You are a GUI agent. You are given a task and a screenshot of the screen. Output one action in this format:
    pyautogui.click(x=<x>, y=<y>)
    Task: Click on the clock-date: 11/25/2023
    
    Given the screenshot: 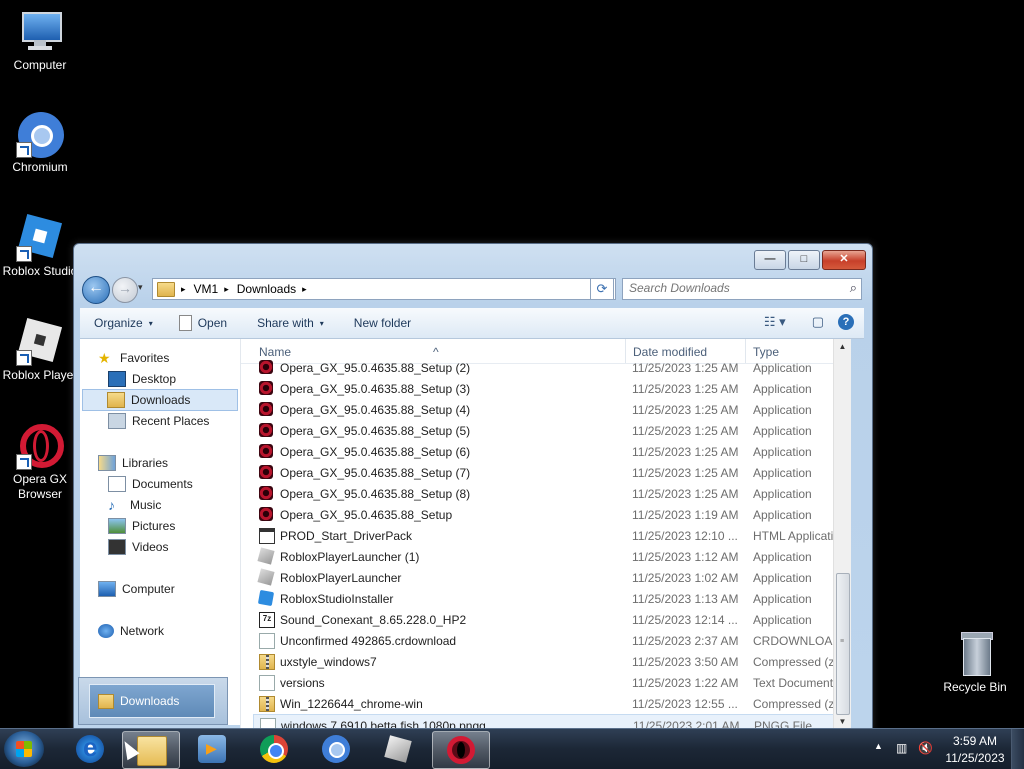 What is the action you would take?
    pyautogui.click(x=975, y=758)
    